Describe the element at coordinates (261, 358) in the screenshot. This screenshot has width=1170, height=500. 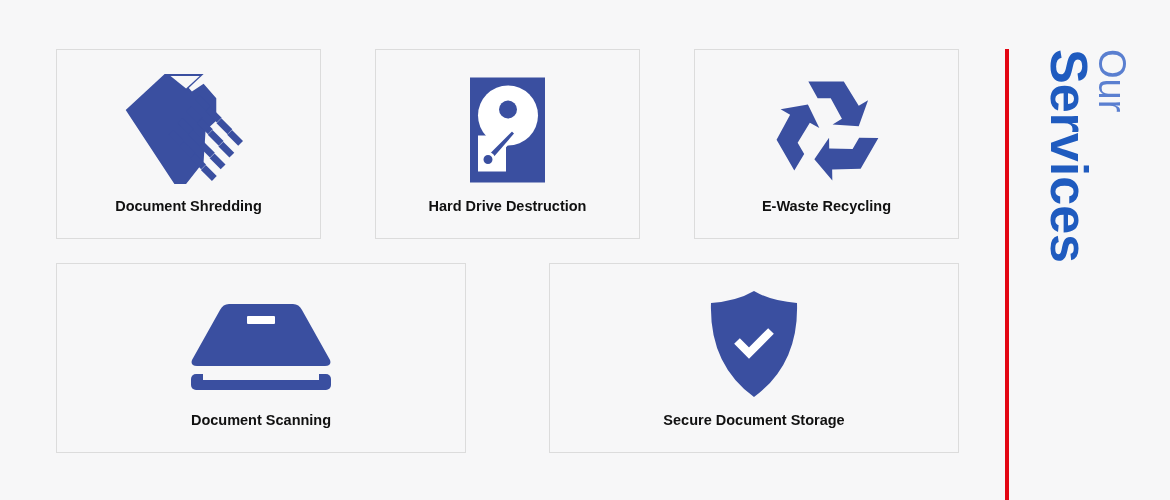
I see `service-card: Document Scanning` at that location.